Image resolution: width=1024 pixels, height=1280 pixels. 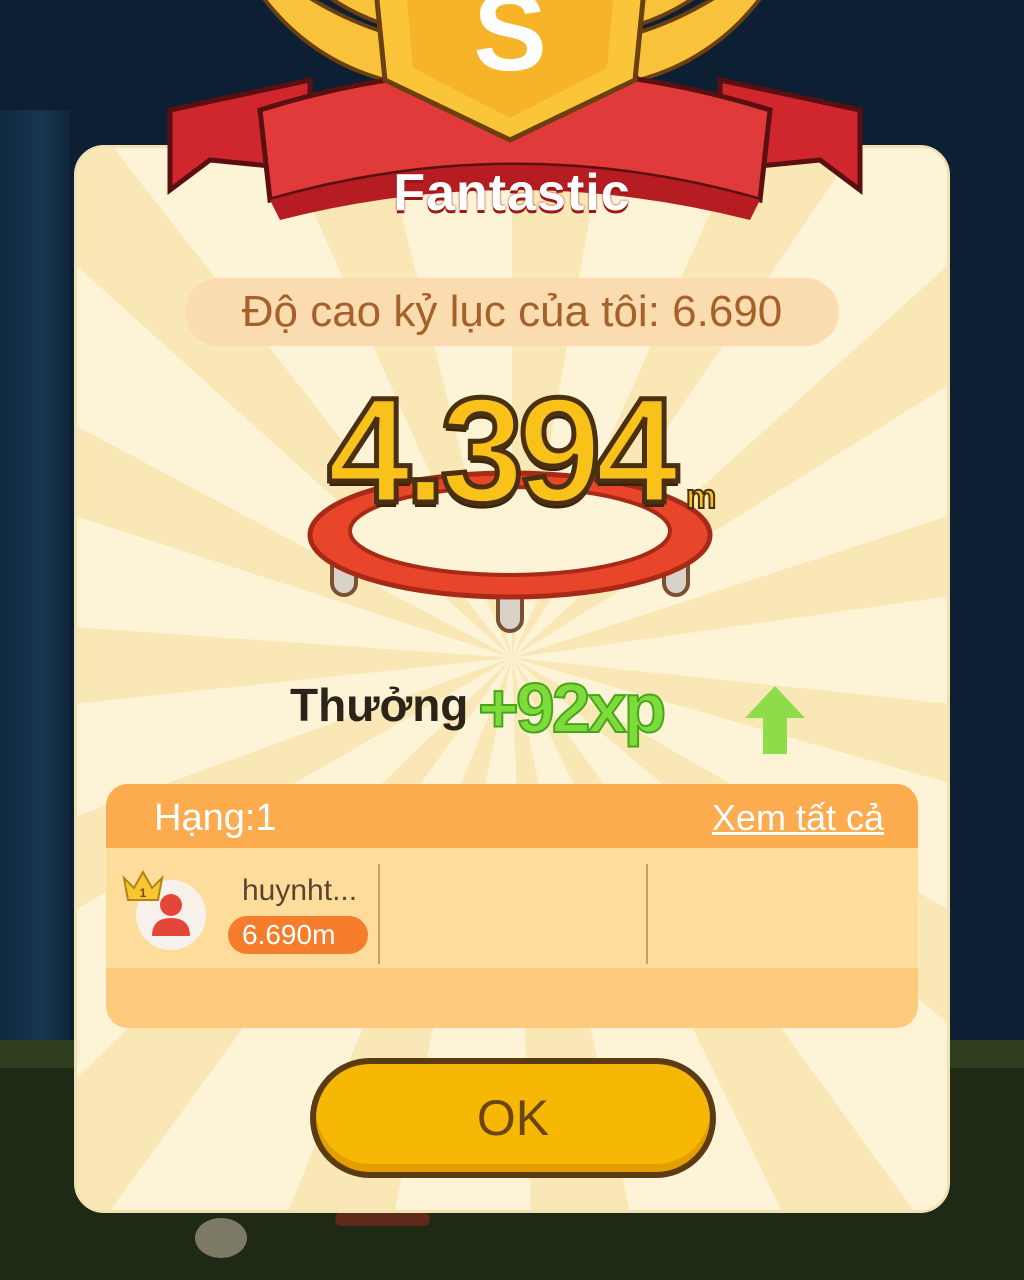 I want to click on crown-icon: 1, so click(x=143, y=885).